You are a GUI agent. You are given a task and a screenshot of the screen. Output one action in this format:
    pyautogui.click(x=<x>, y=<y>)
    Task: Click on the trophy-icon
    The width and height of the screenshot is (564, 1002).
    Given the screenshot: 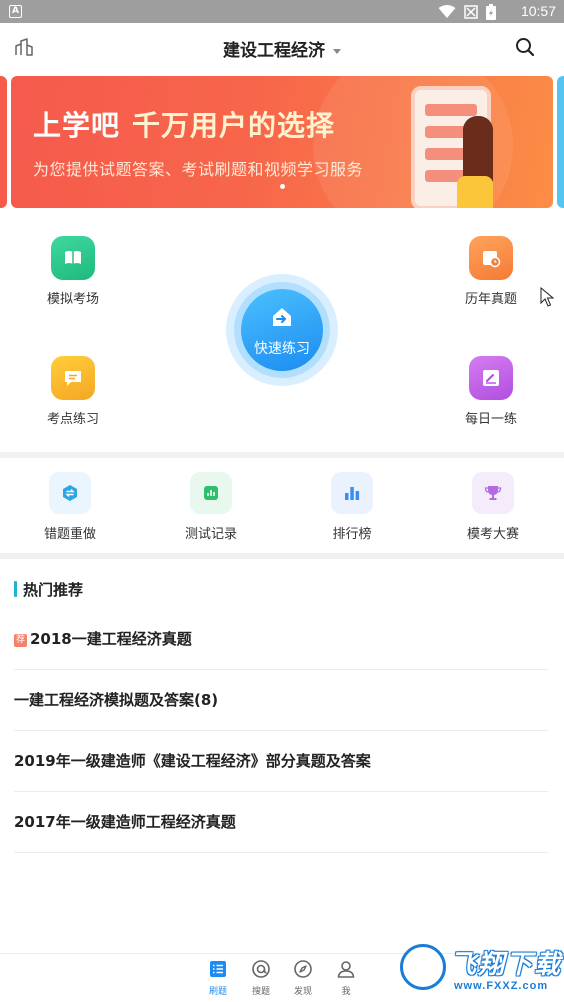 What is the action you would take?
    pyautogui.click(x=493, y=493)
    